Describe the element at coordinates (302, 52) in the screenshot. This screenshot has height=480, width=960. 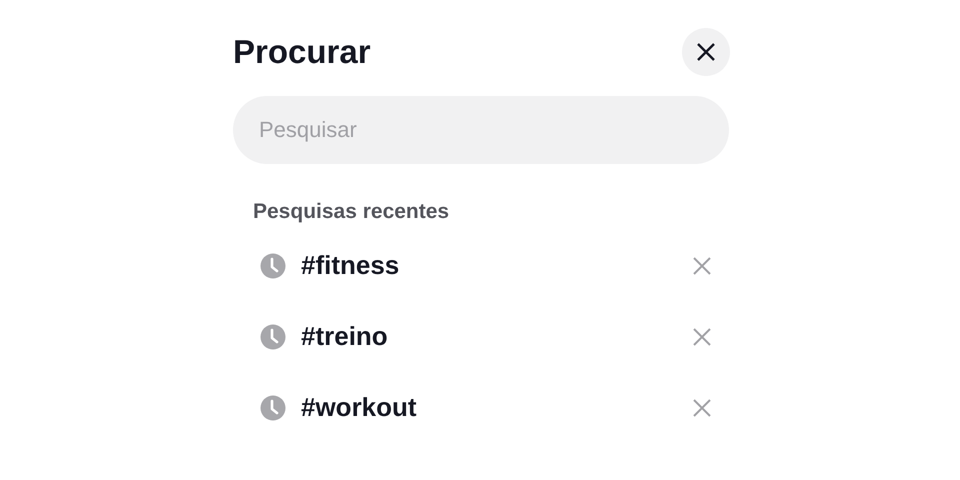
I see `panel-title: Procurar` at that location.